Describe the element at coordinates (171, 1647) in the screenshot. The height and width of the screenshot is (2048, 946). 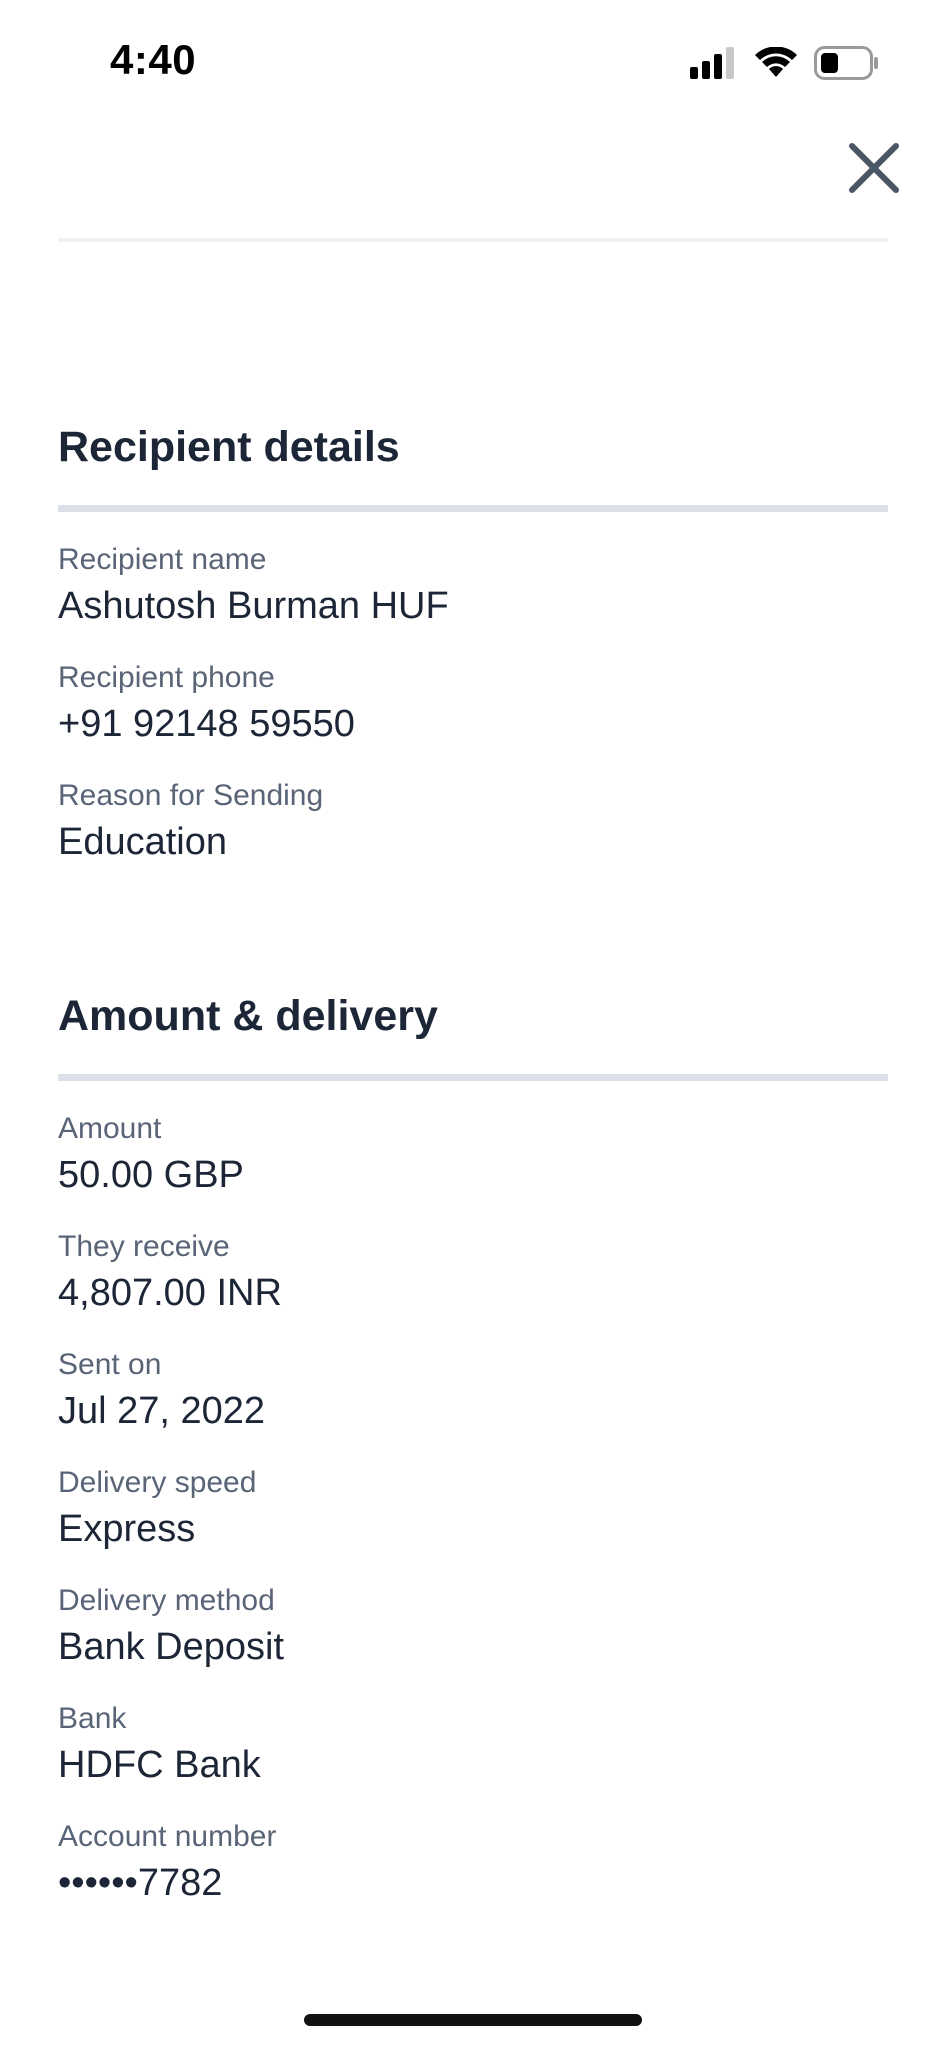
I see `field-value: Bank Deposit` at that location.